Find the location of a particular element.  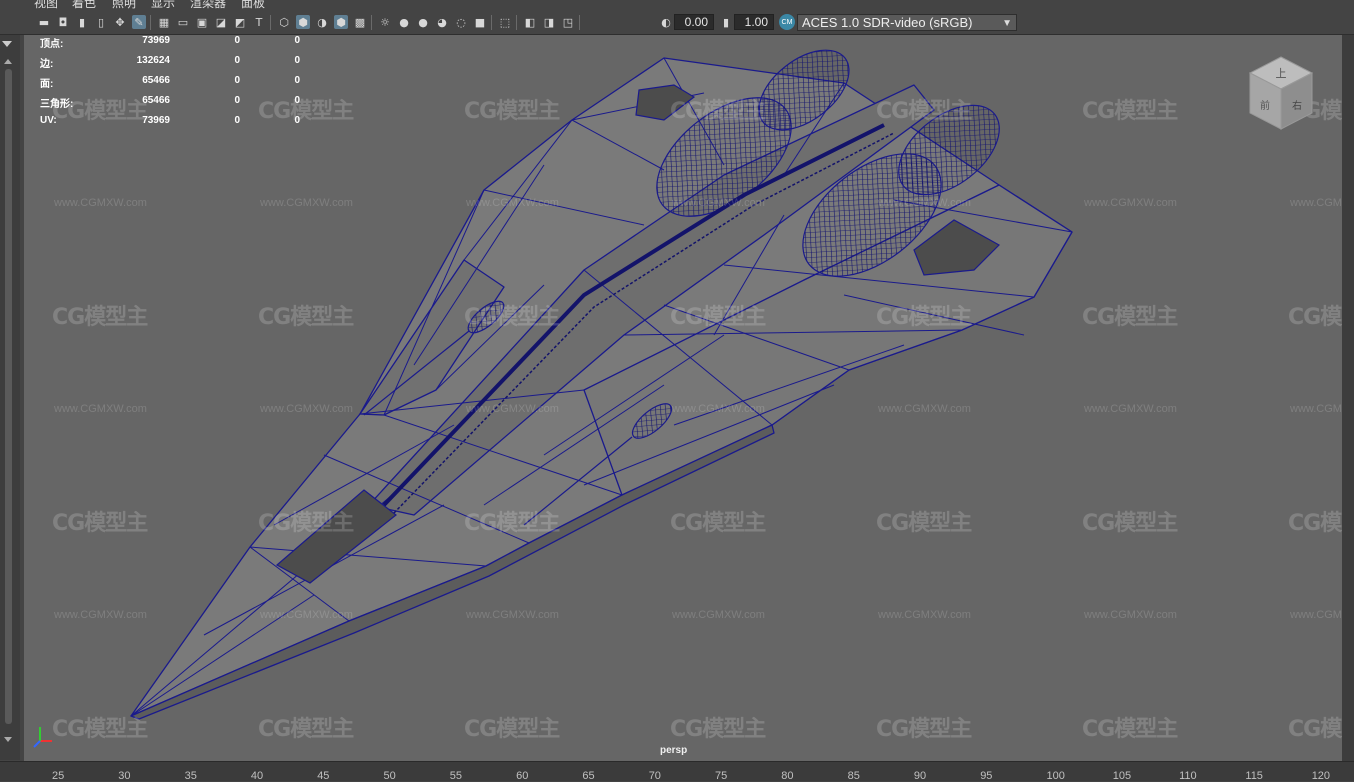

vertical-scrollbar is located at coordinates (8, 396).